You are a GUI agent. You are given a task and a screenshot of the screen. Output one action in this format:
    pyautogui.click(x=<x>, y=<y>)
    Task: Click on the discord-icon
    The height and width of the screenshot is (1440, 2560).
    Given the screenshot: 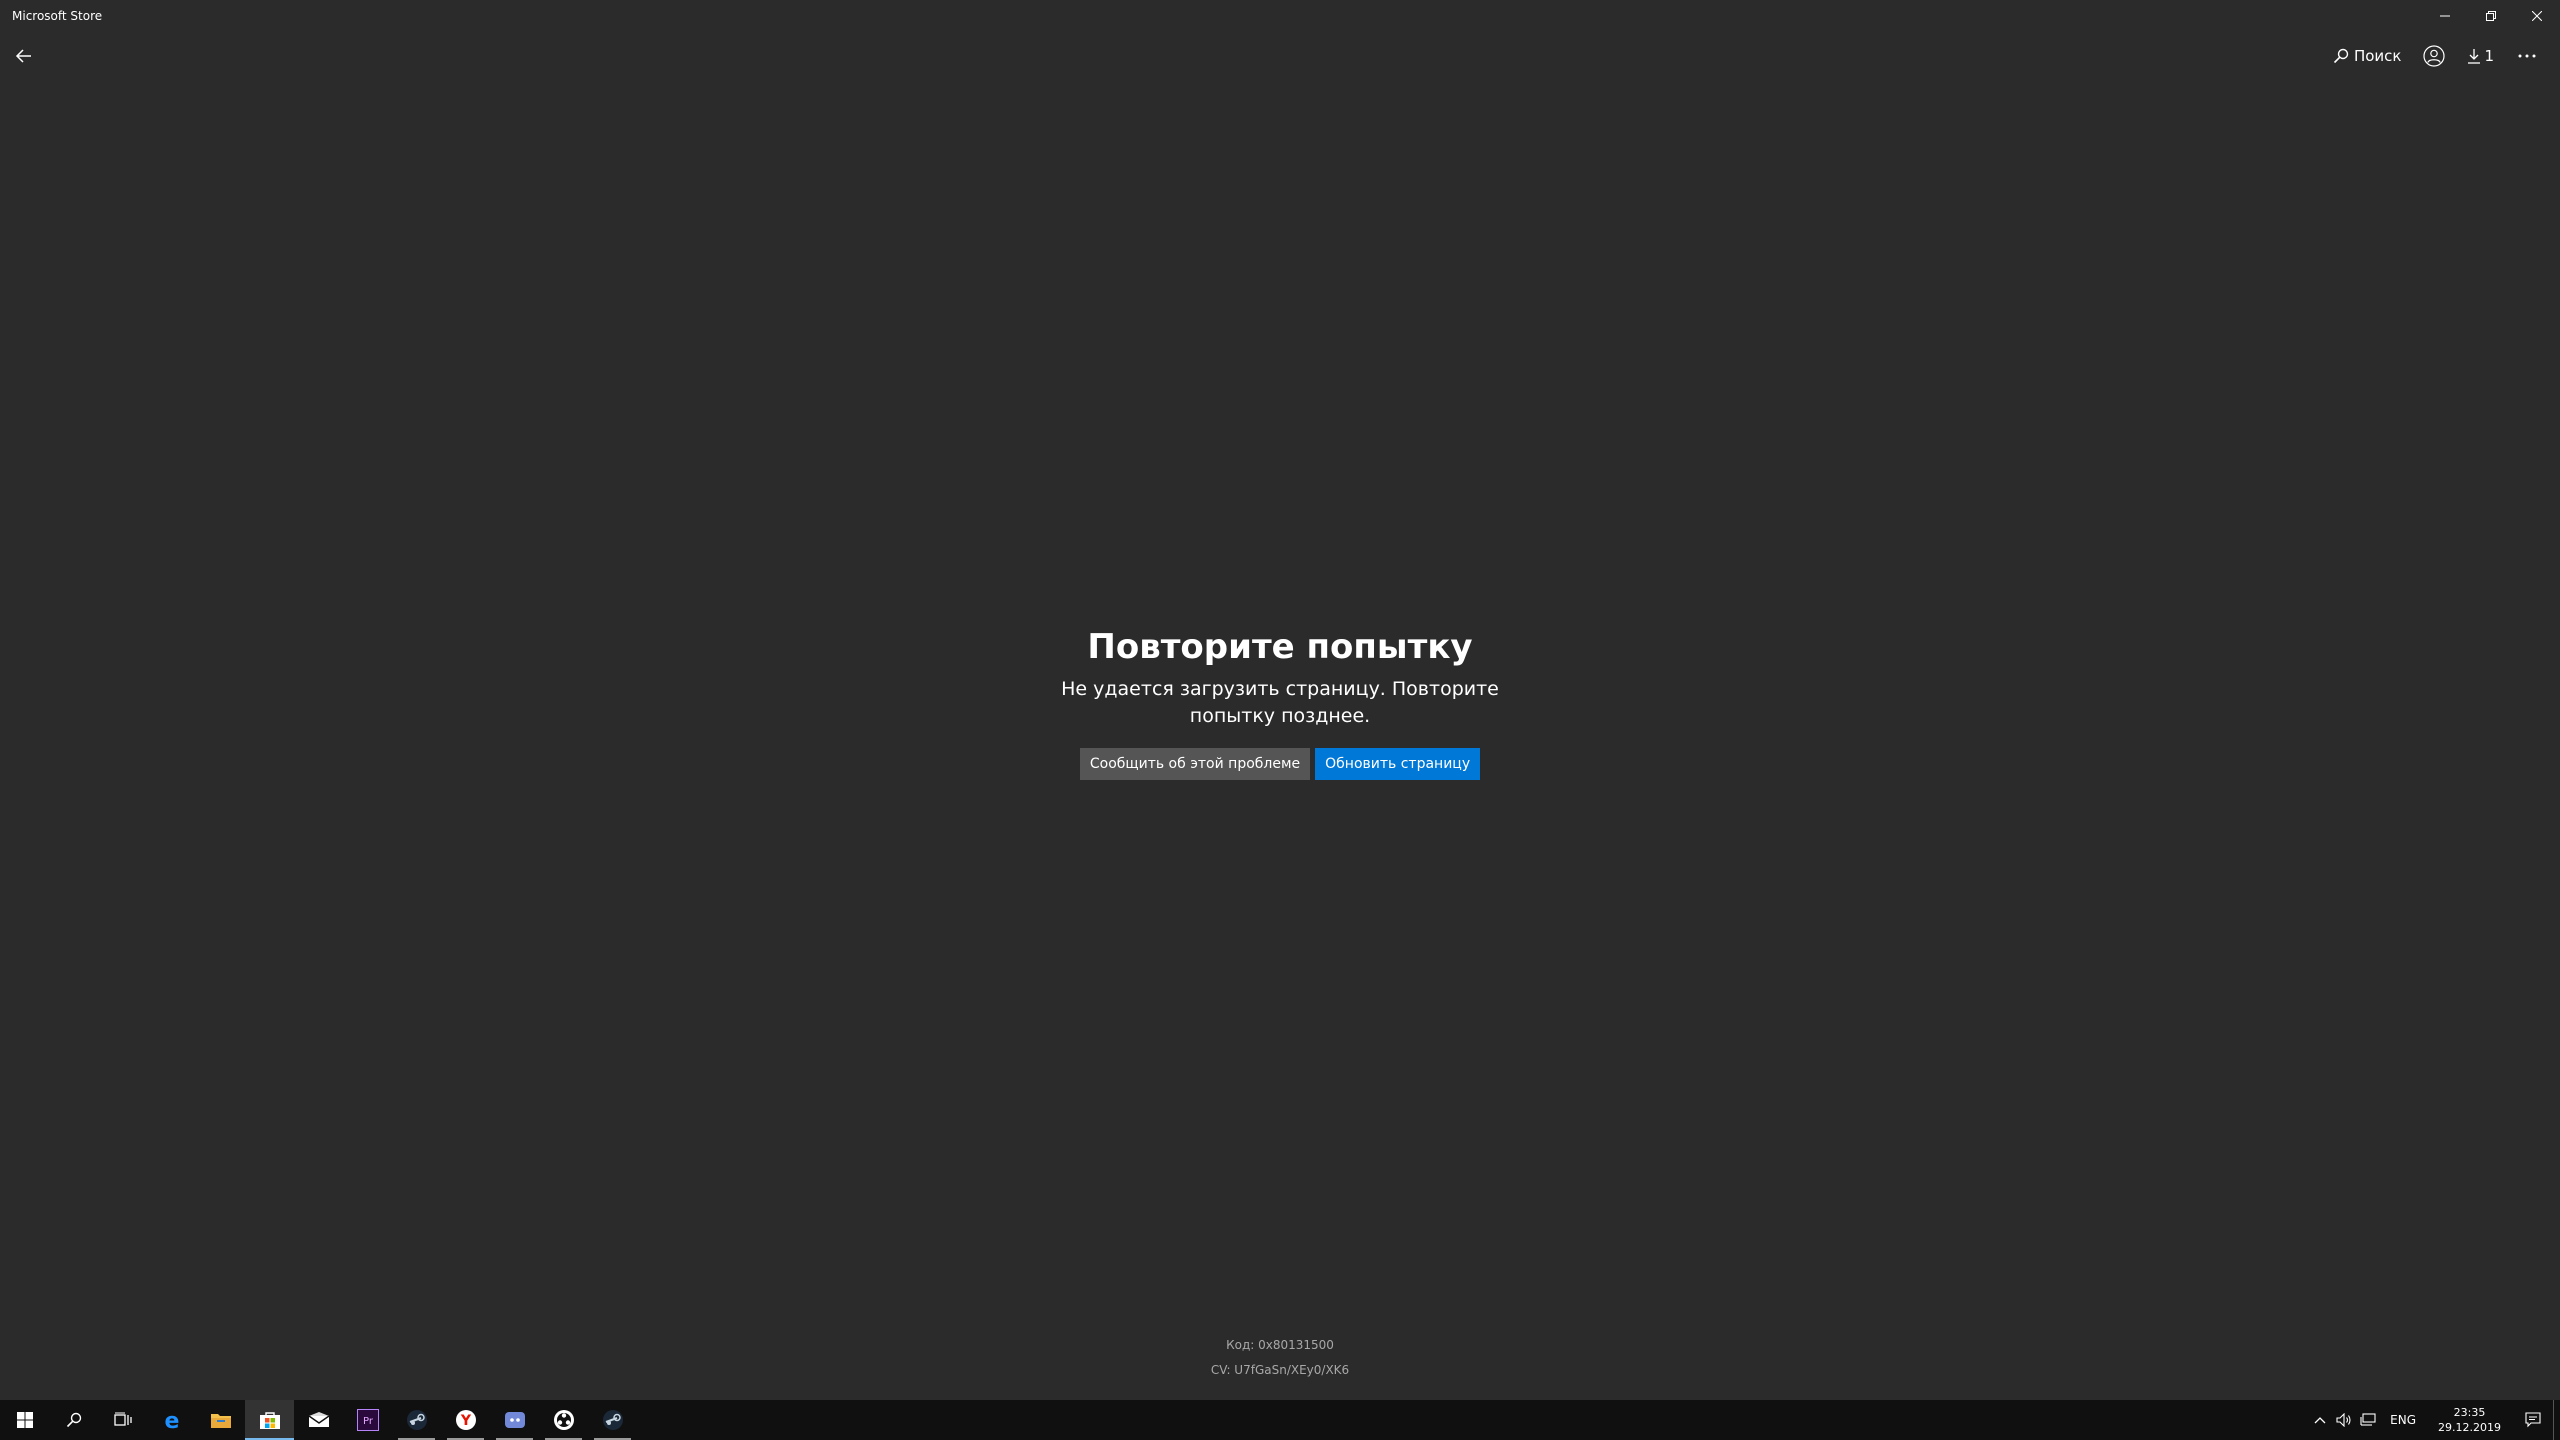 What is the action you would take?
    pyautogui.click(x=514, y=1420)
    